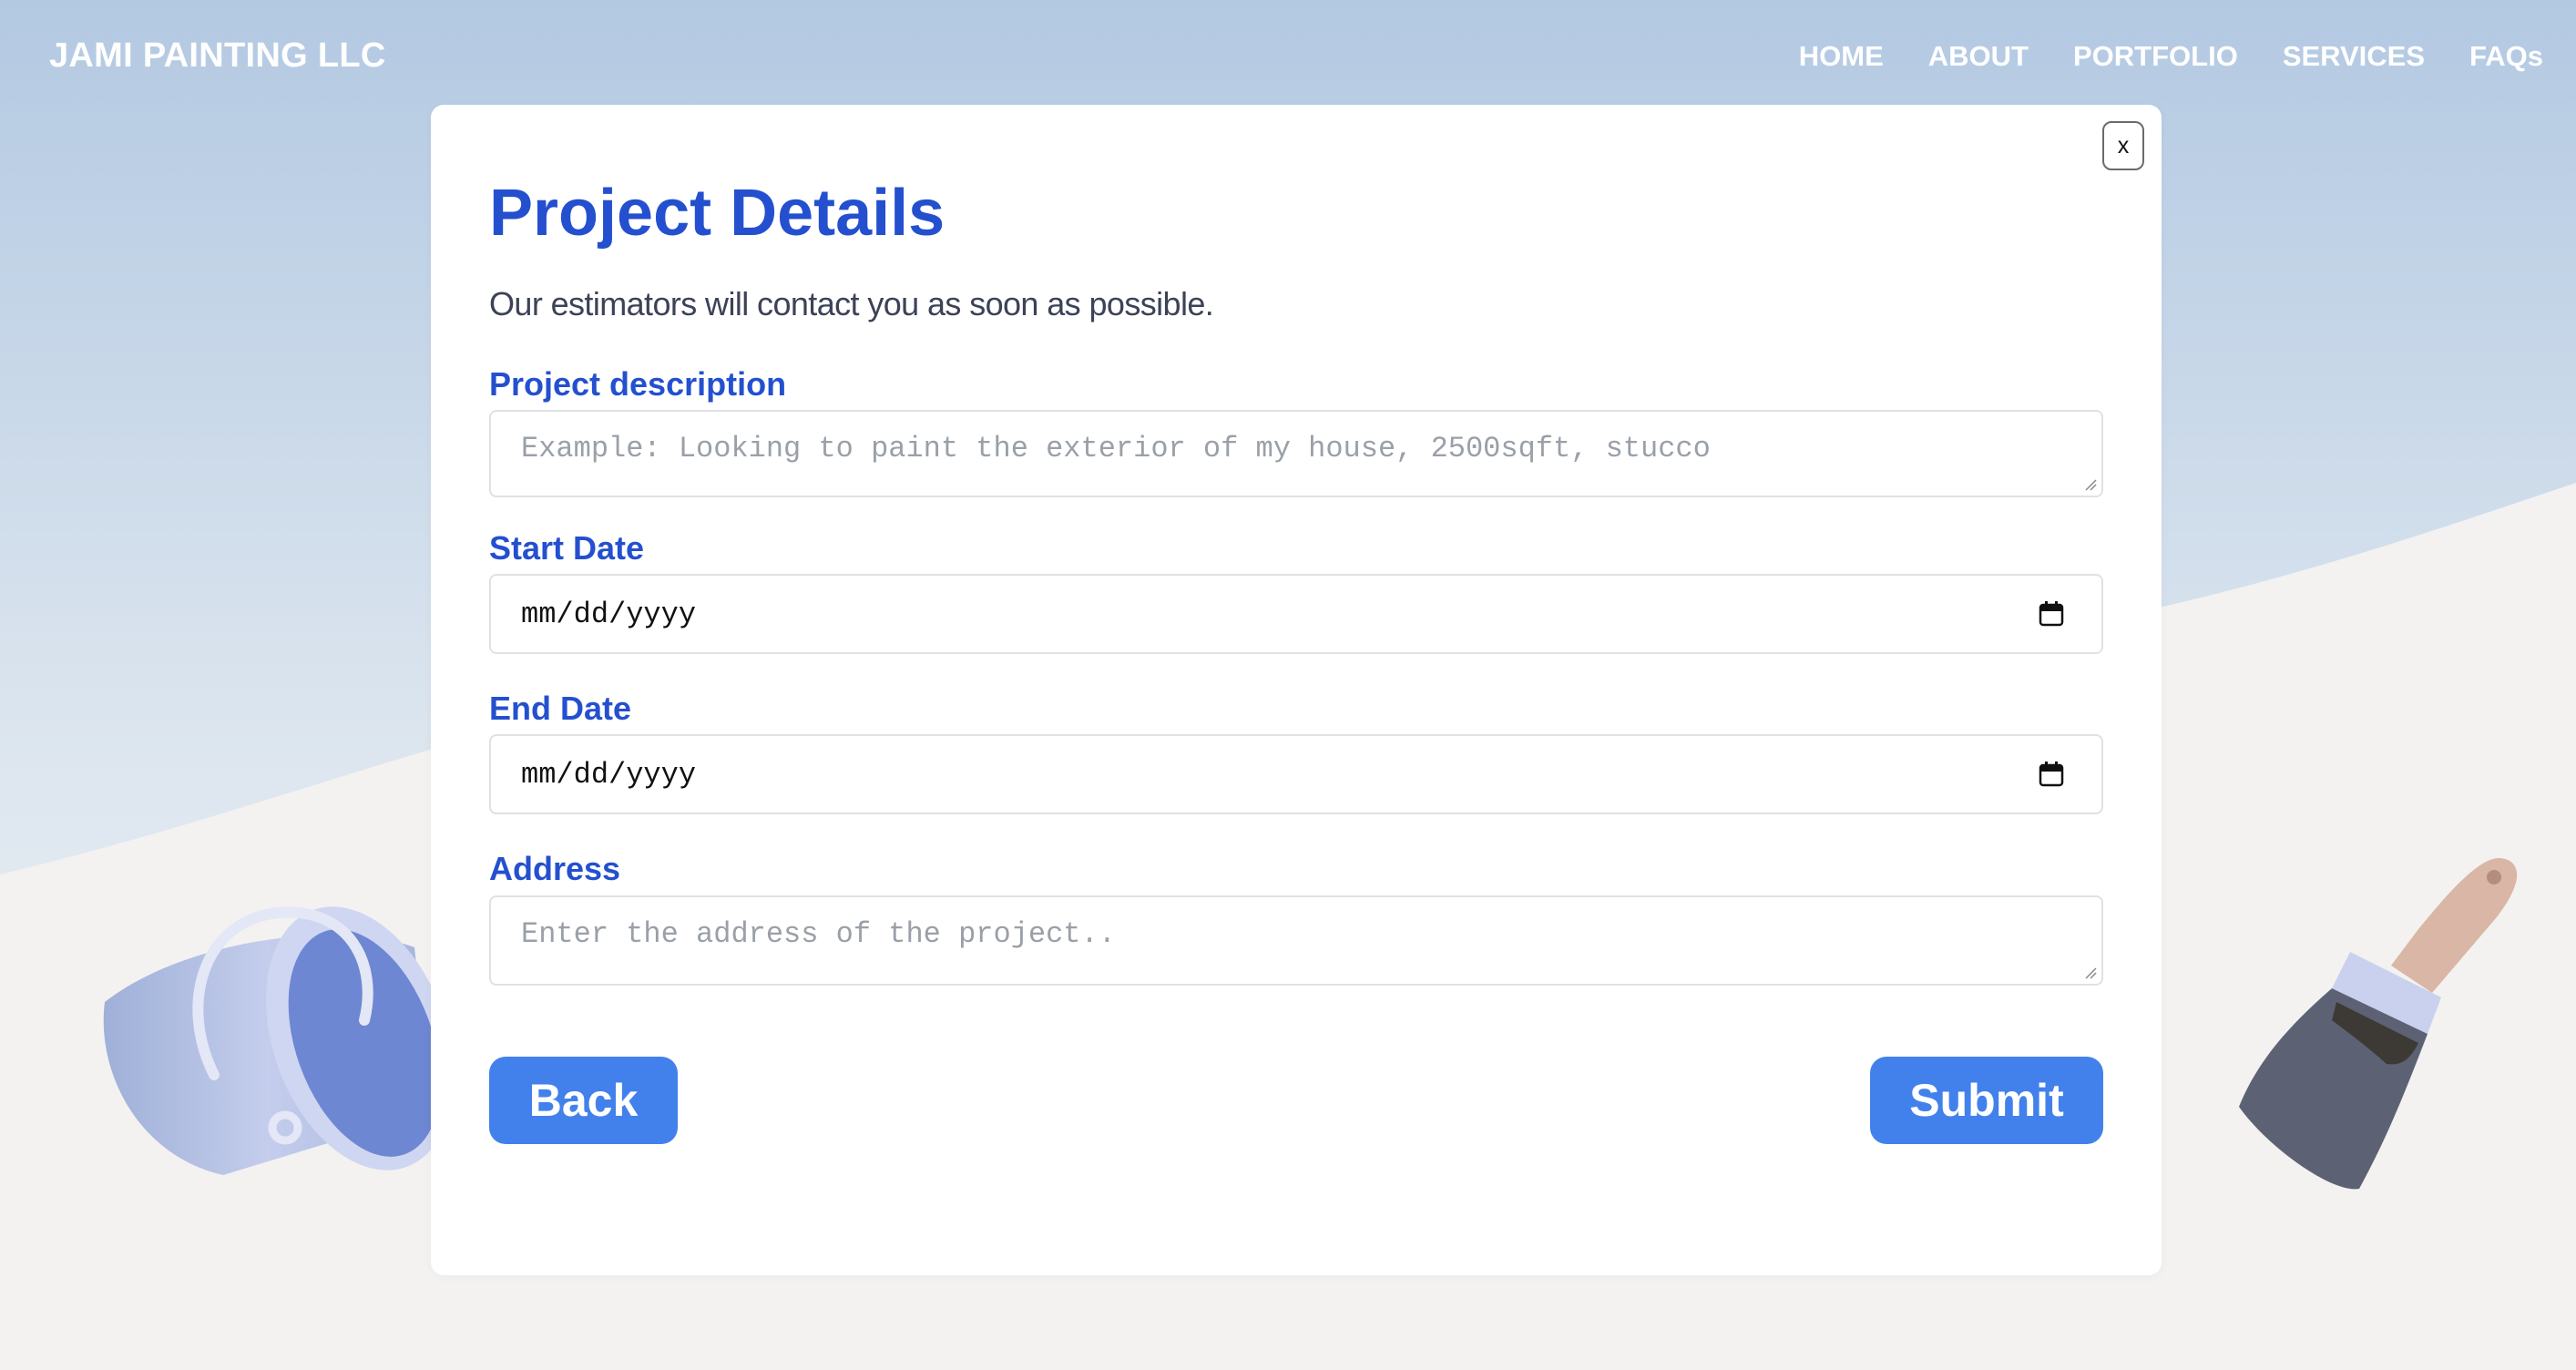 The height and width of the screenshot is (1370, 2576). Describe the element at coordinates (1296, 774) in the screenshot. I see `end-date-input: mm/dd/yyyy` at that location.